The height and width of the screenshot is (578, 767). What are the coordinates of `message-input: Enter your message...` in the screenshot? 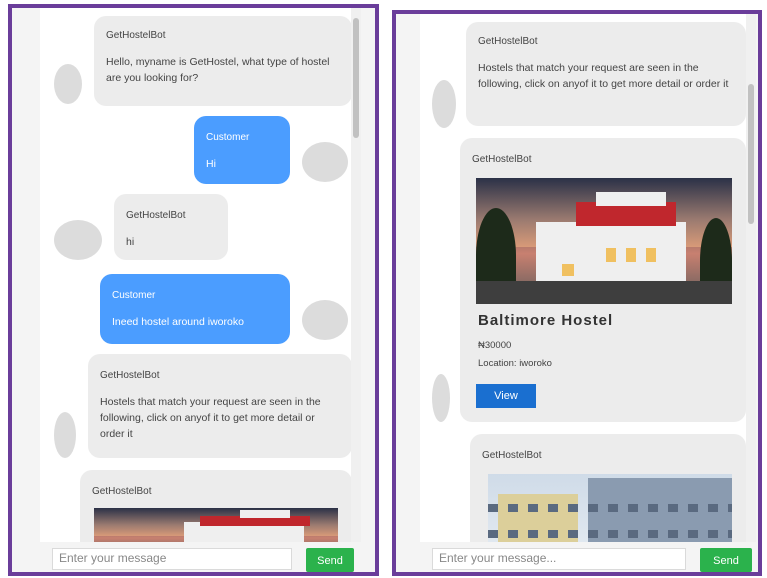 It's located at (559, 559).